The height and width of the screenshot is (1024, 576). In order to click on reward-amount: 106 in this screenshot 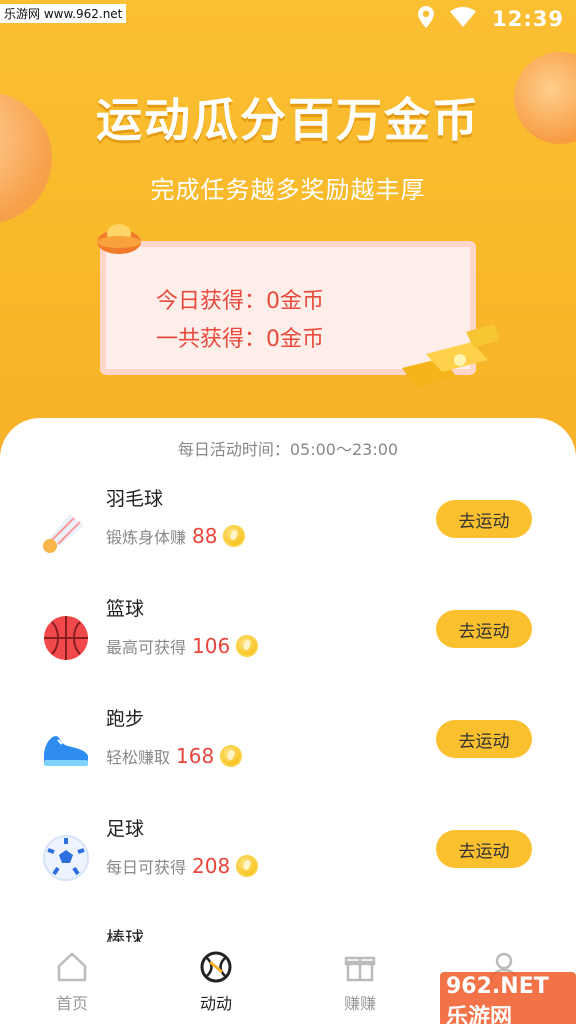, I will do `click(211, 646)`.